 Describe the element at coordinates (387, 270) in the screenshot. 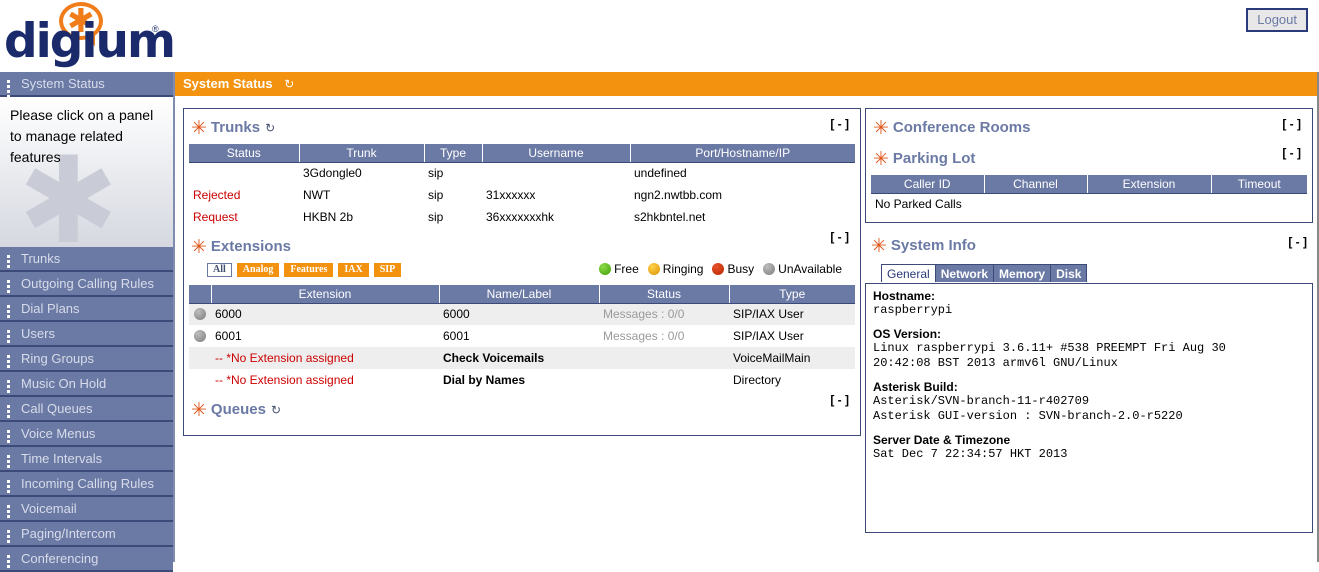

I see `filter-sip-button: SIP` at that location.